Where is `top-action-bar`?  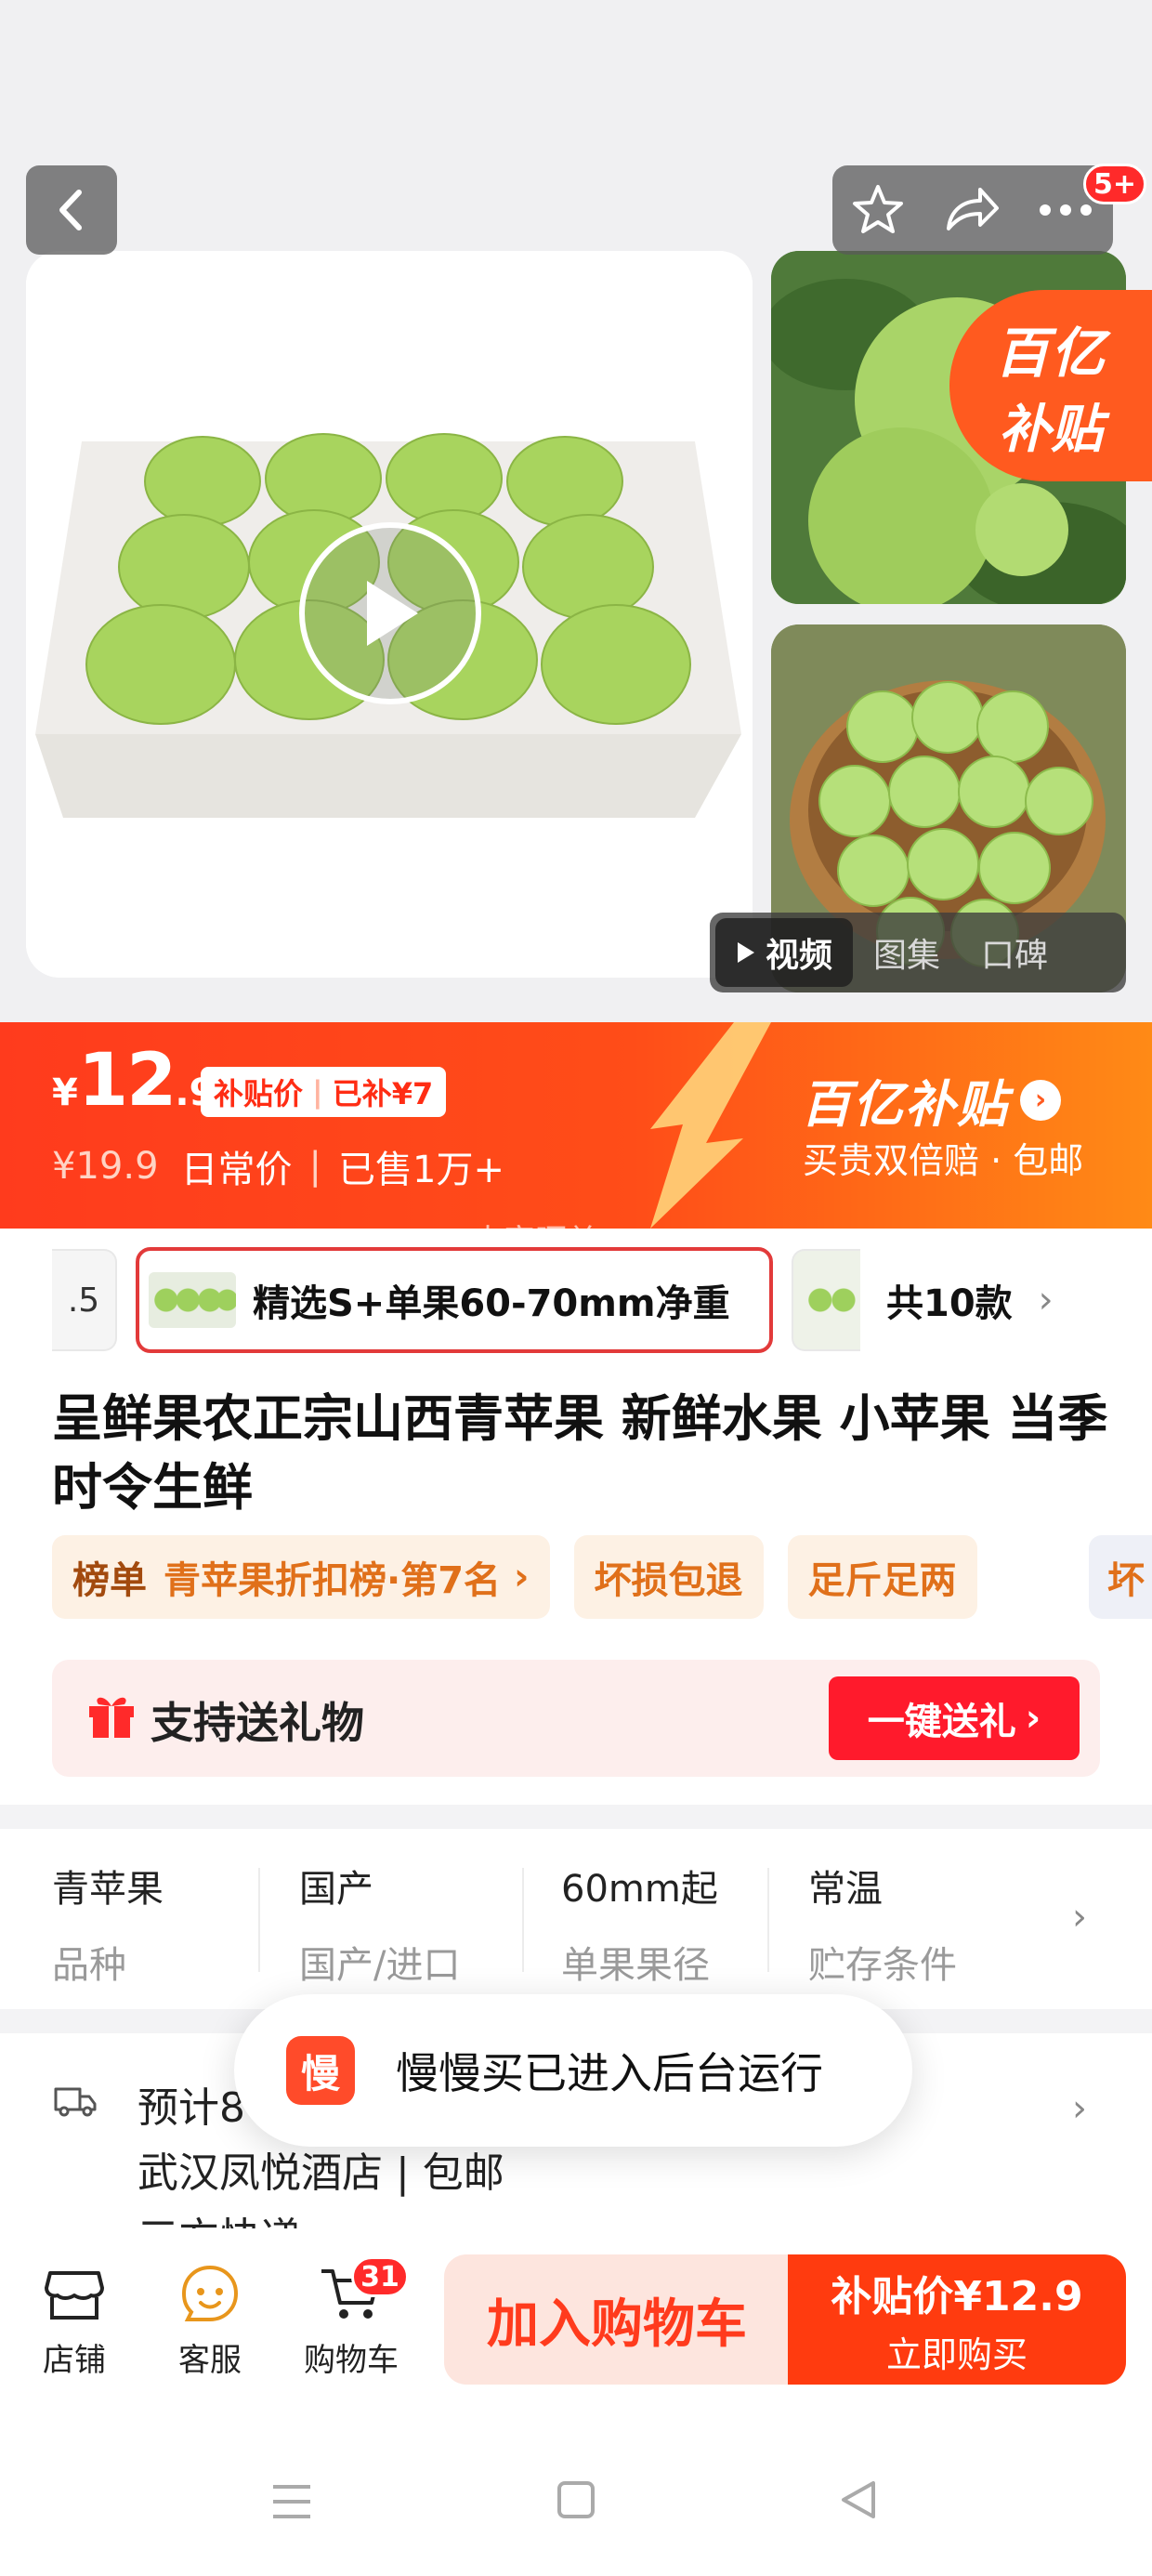 top-action-bar is located at coordinates (972, 210).